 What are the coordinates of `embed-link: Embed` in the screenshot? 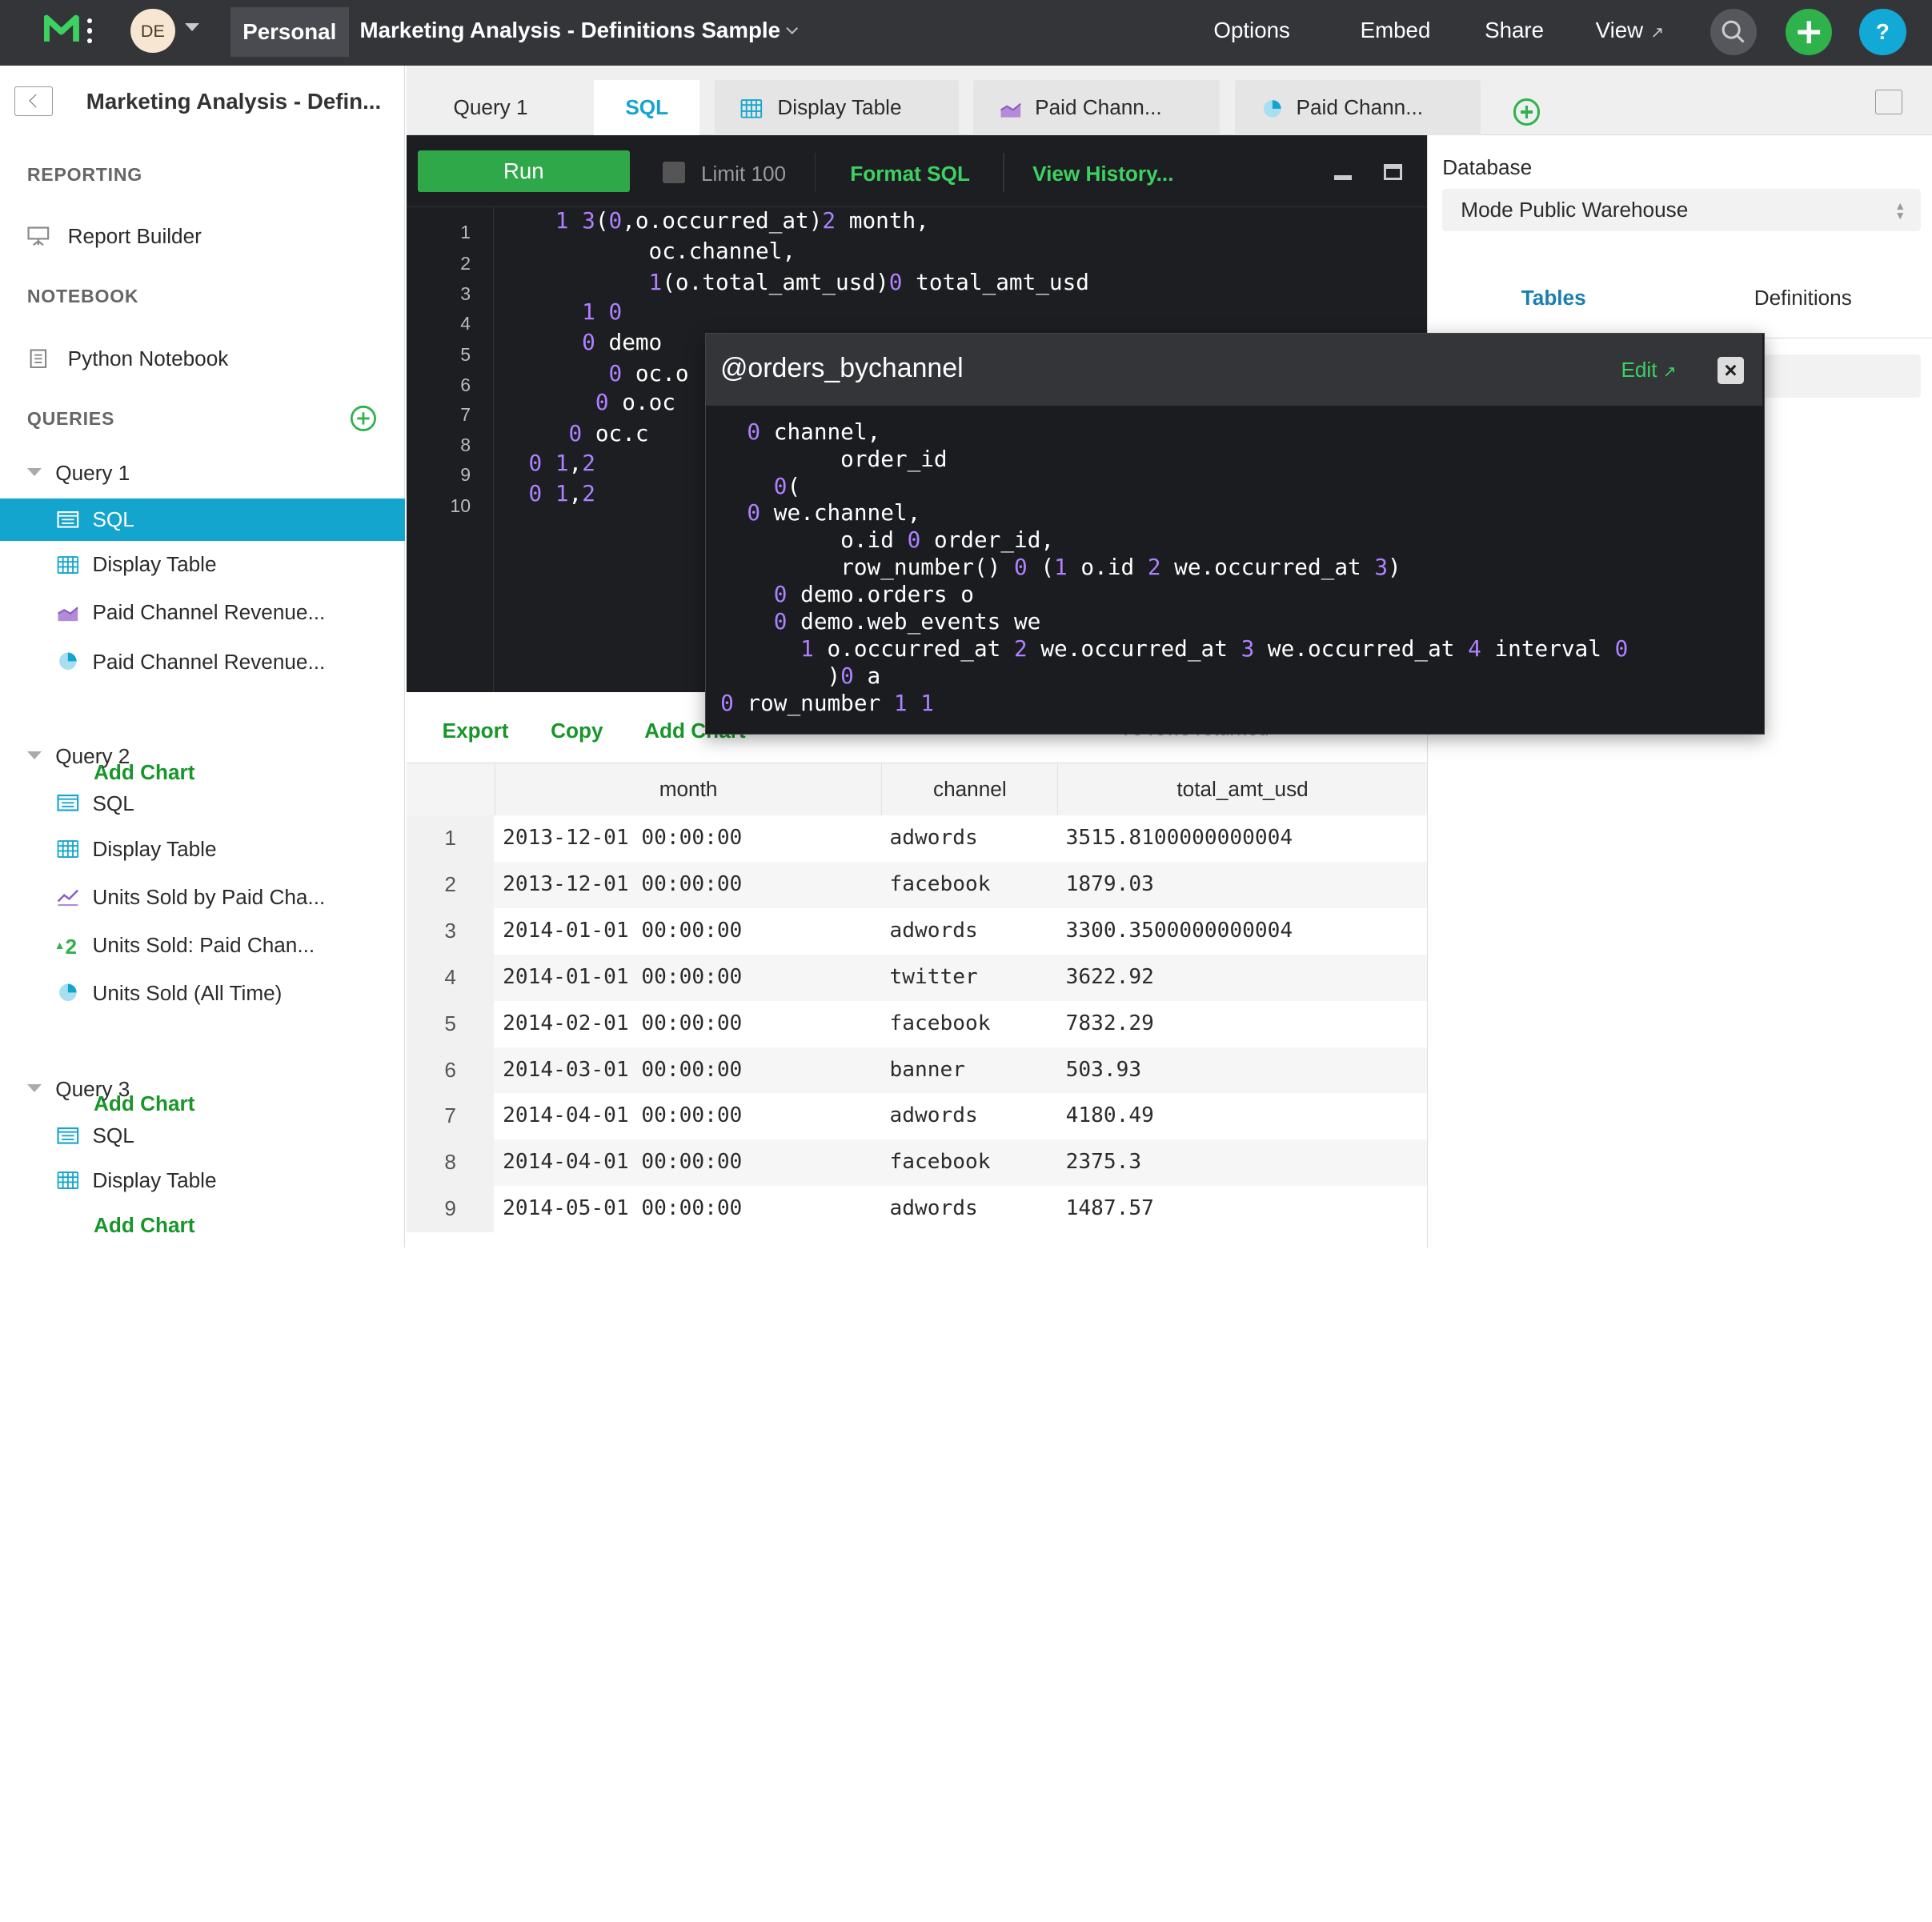 It's located at (1396, 30).